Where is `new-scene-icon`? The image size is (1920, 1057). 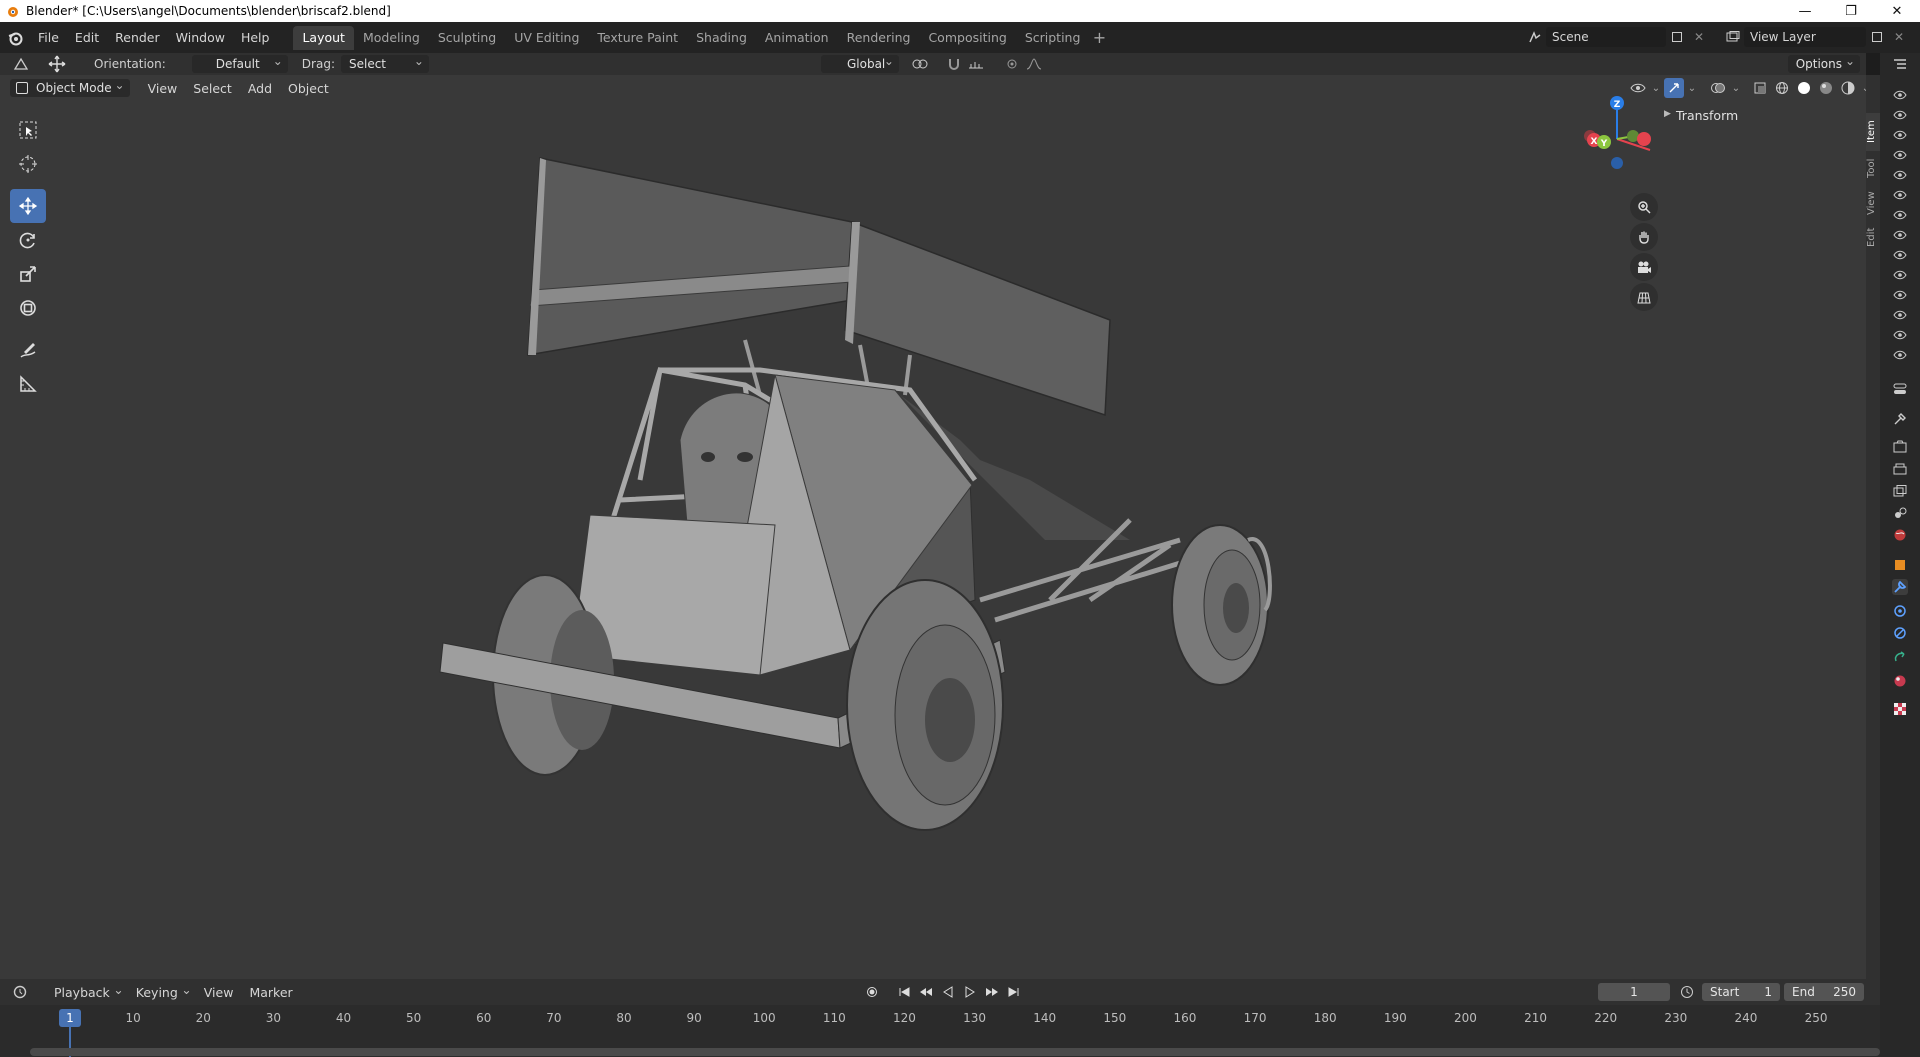
new-scene-icon is located at coordinates (1677, 37).